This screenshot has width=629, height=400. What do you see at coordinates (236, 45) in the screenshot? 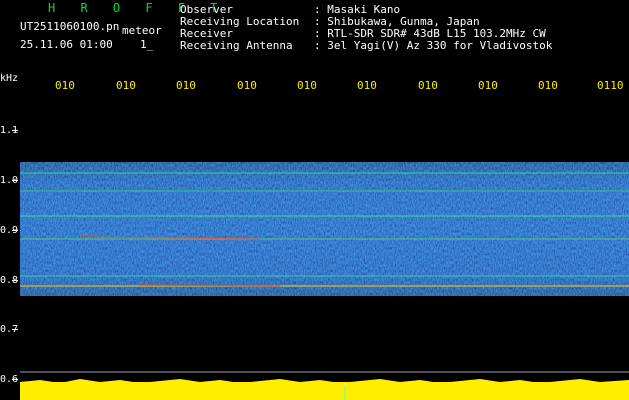
I see `info-label: Receiving Antenna` at bounding box center [236, 45].